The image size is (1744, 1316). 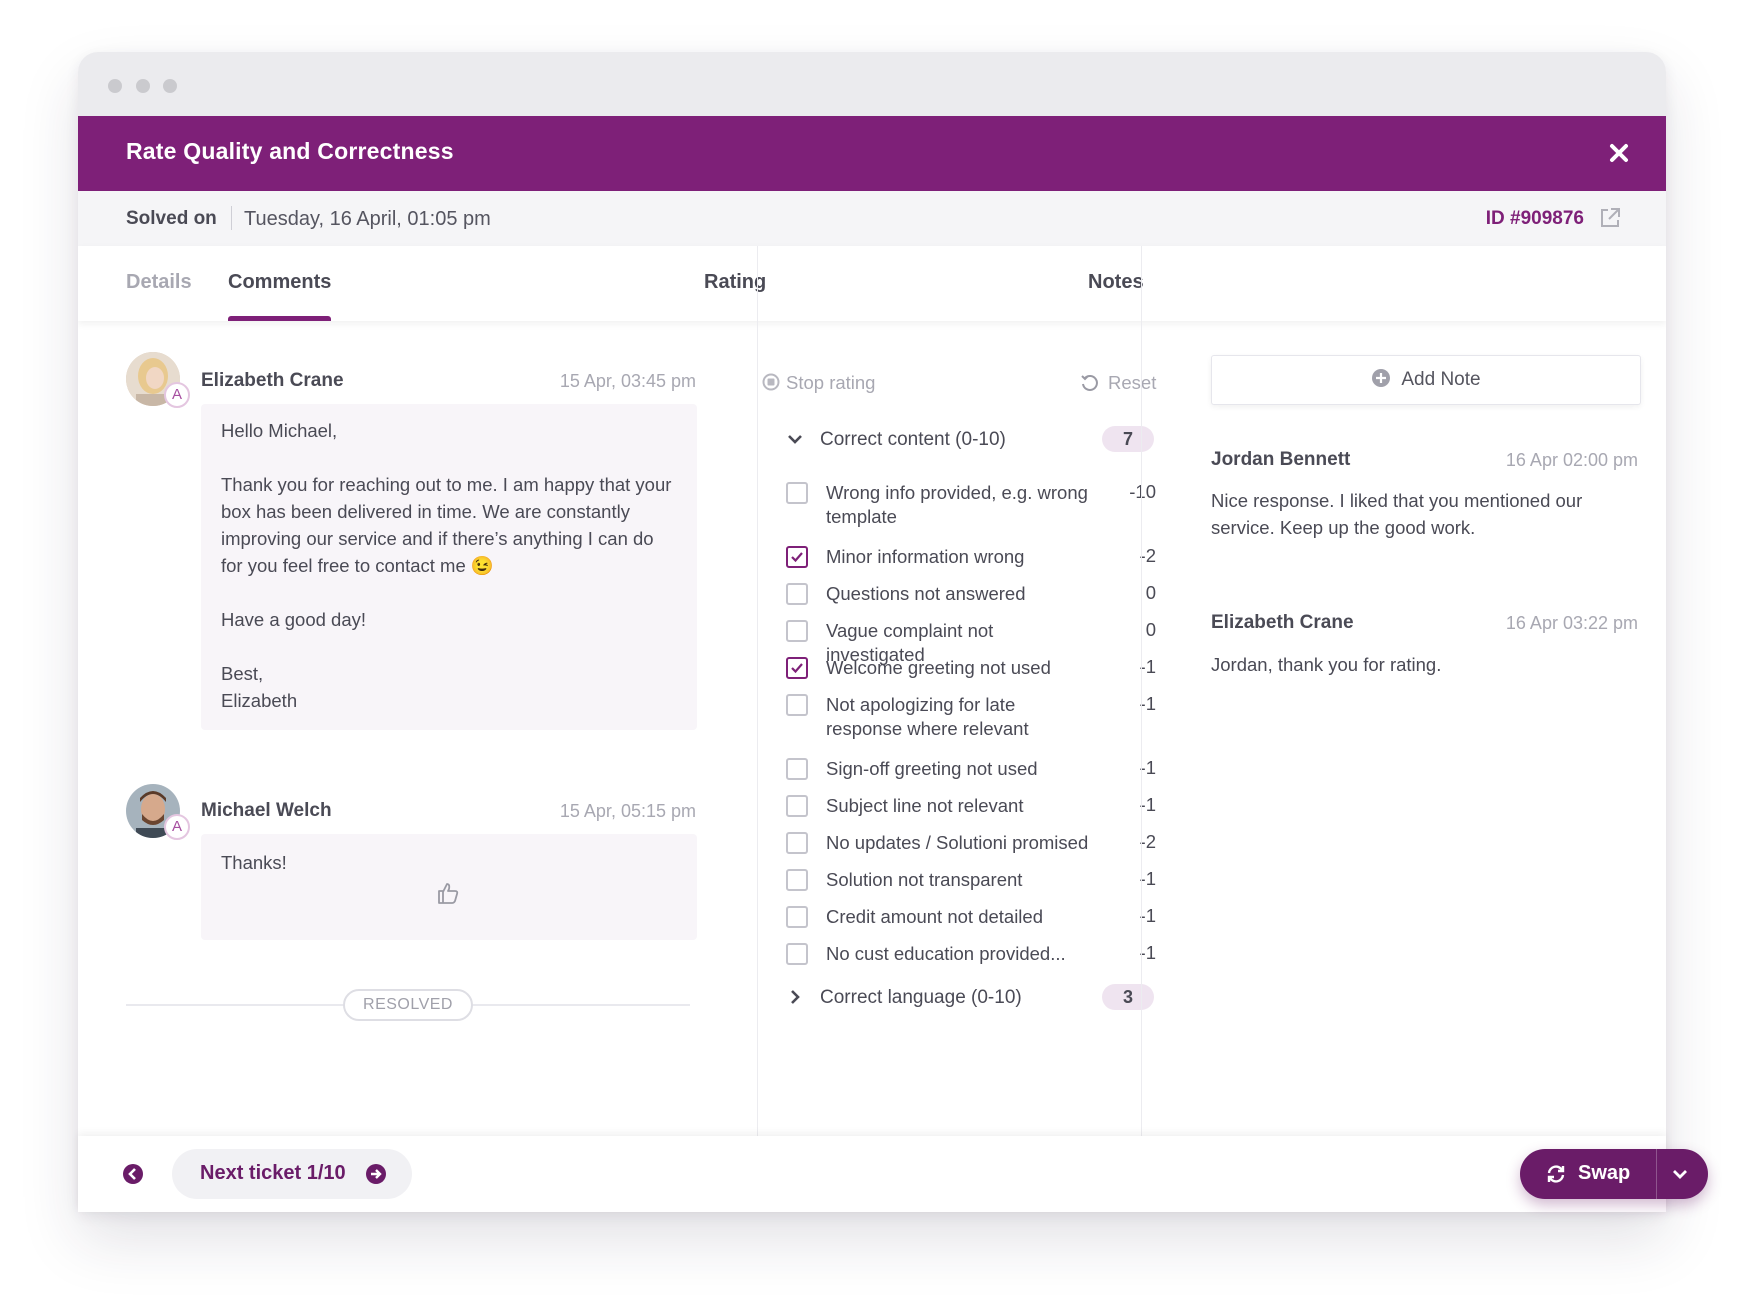 I want to click on criteria-label: Credit amount not detailed, so click(x=934, y=916).